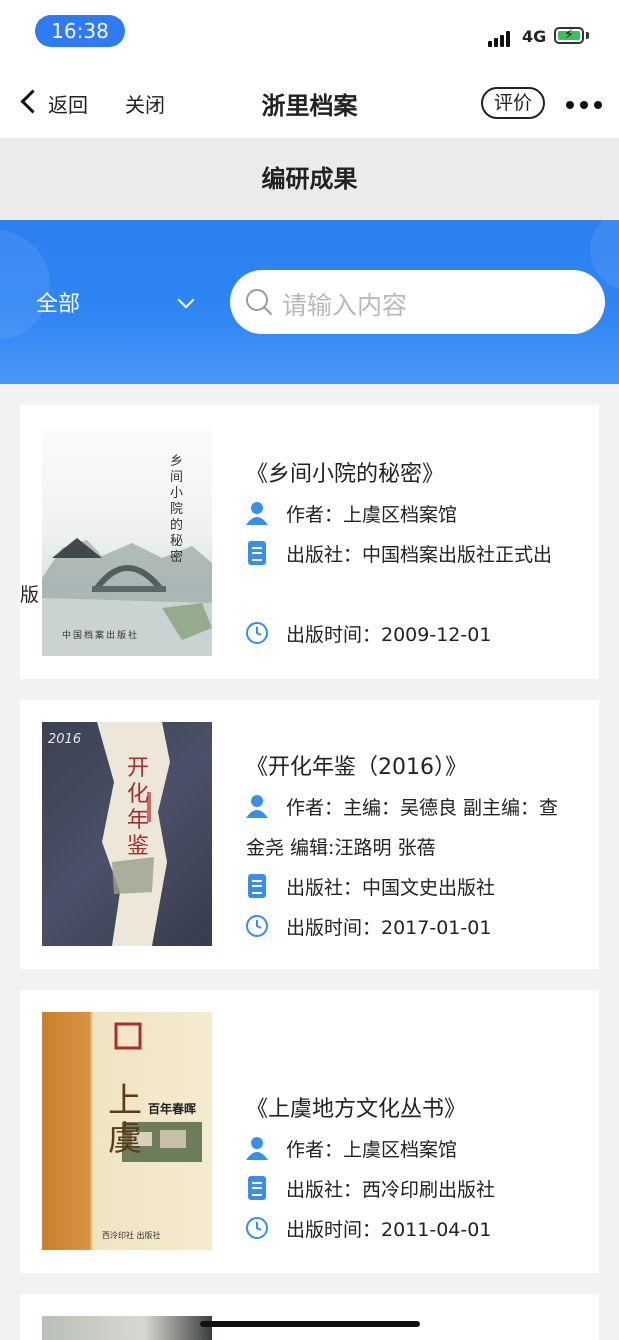  What do you see at coordinates (259, 302) in the screenshot?
I see `search-icon` at bounding box center [259, 302].